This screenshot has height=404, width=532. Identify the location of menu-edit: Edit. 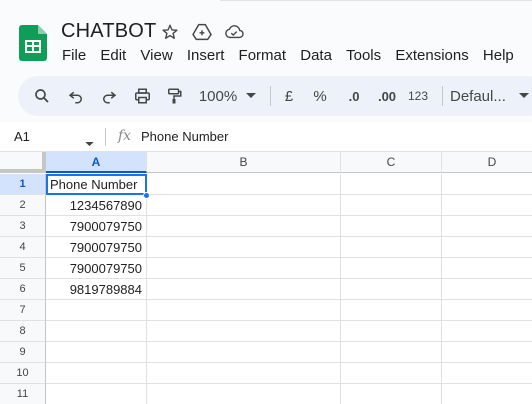
(113, 55).